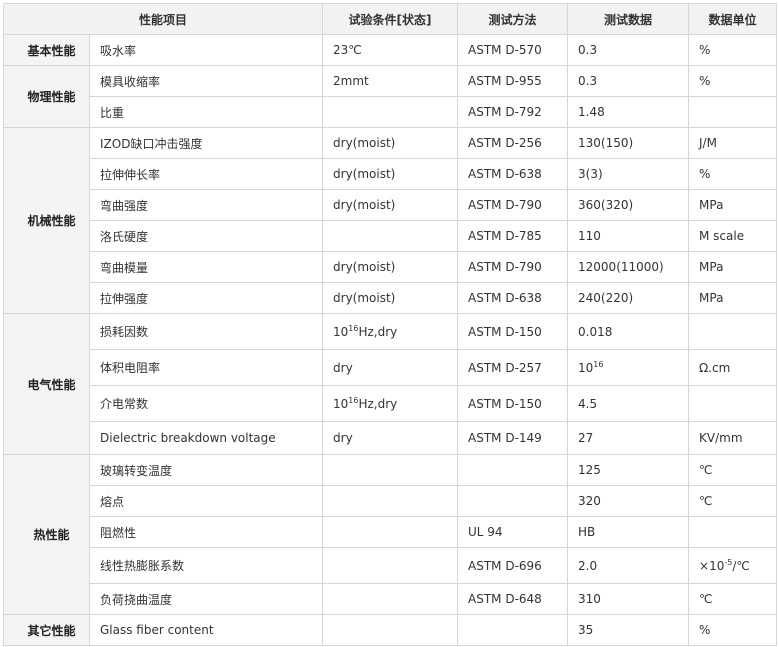 This screenshot has width=779, height=647. Describe the element at coordinates (628, 403) in the screenshot. I see `value-cell: 4.5` at that location.